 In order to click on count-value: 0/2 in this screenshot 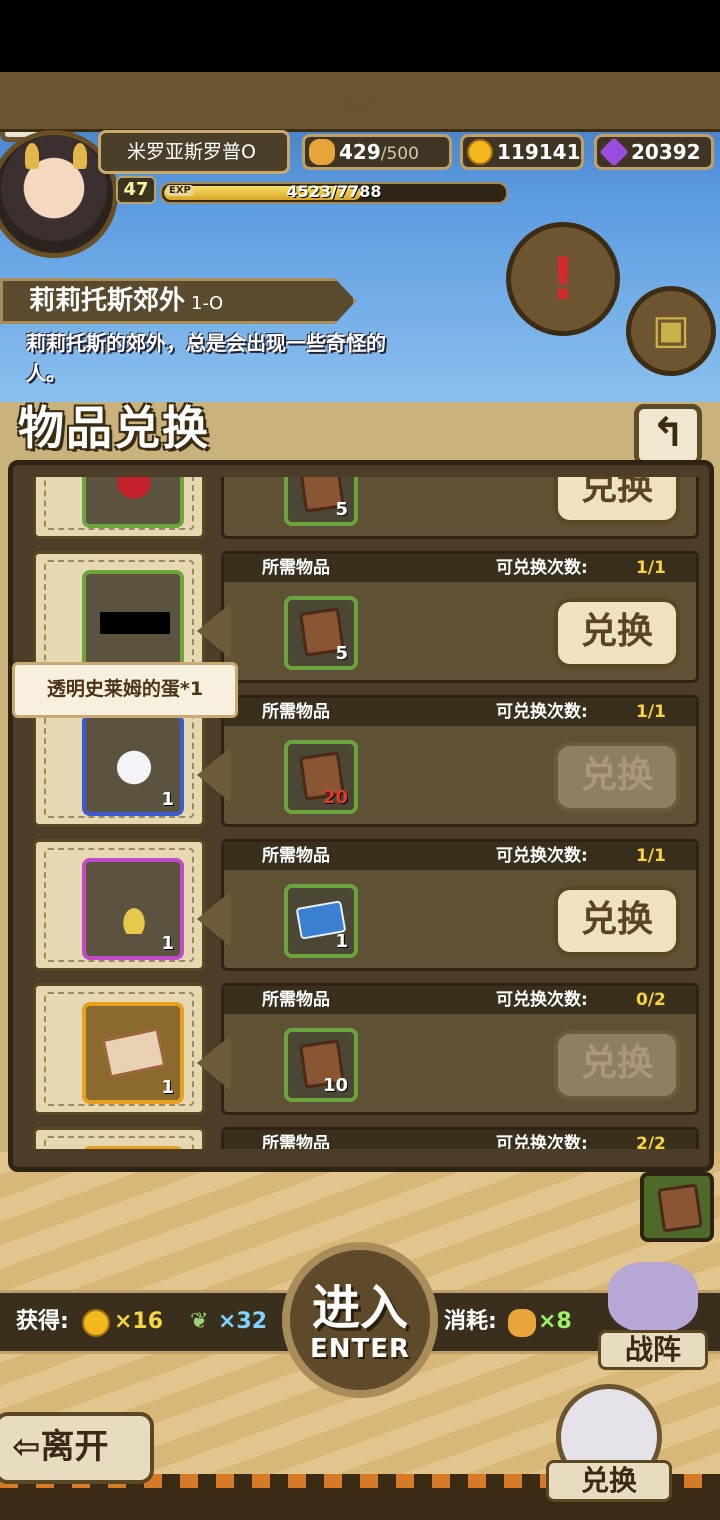, I will do `click(651, 1000)`.